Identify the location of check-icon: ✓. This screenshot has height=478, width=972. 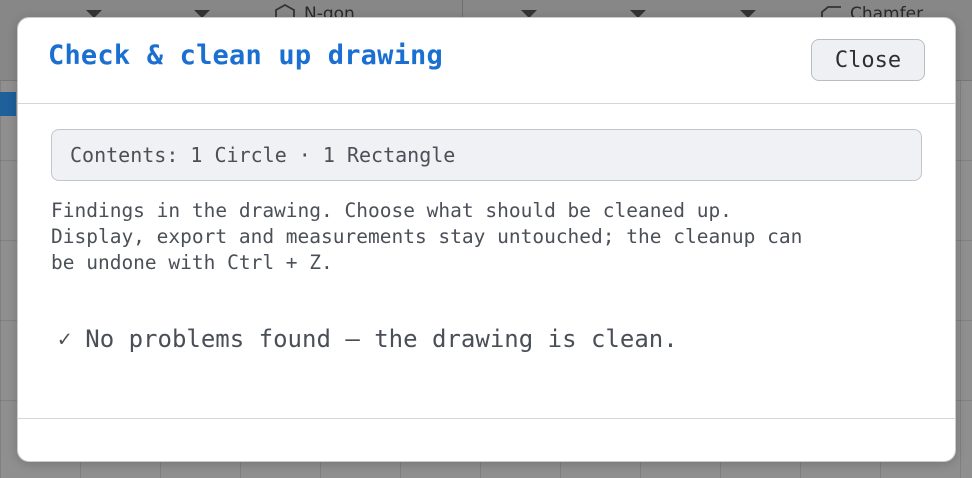
(65, 339).